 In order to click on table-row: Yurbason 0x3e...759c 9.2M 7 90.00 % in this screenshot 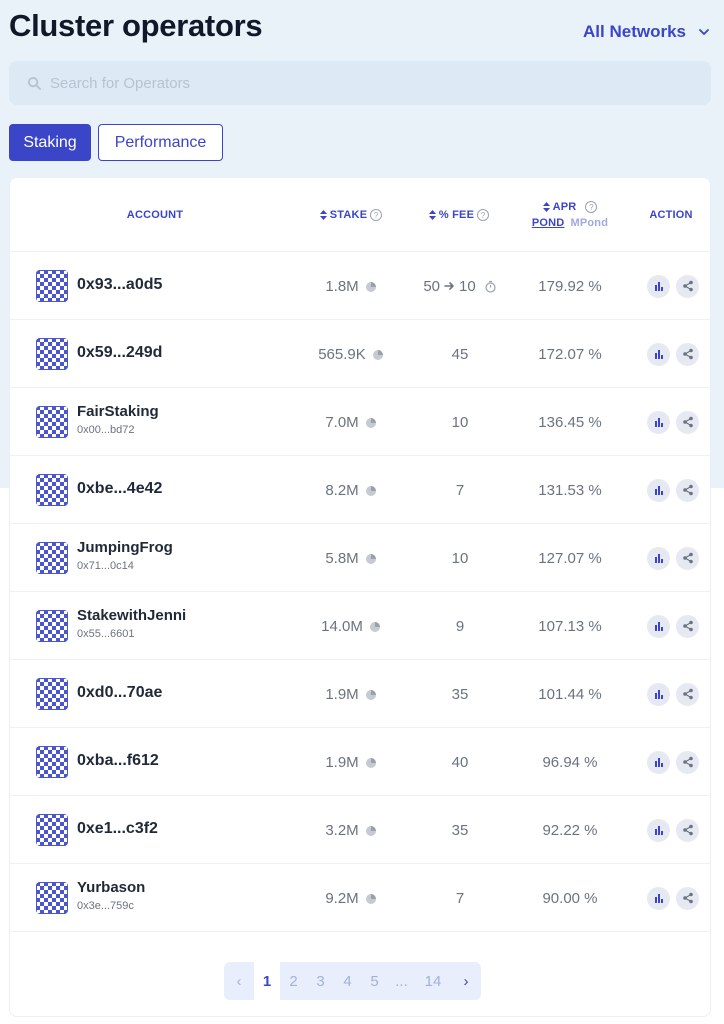, I will do `click(360, 898)`.